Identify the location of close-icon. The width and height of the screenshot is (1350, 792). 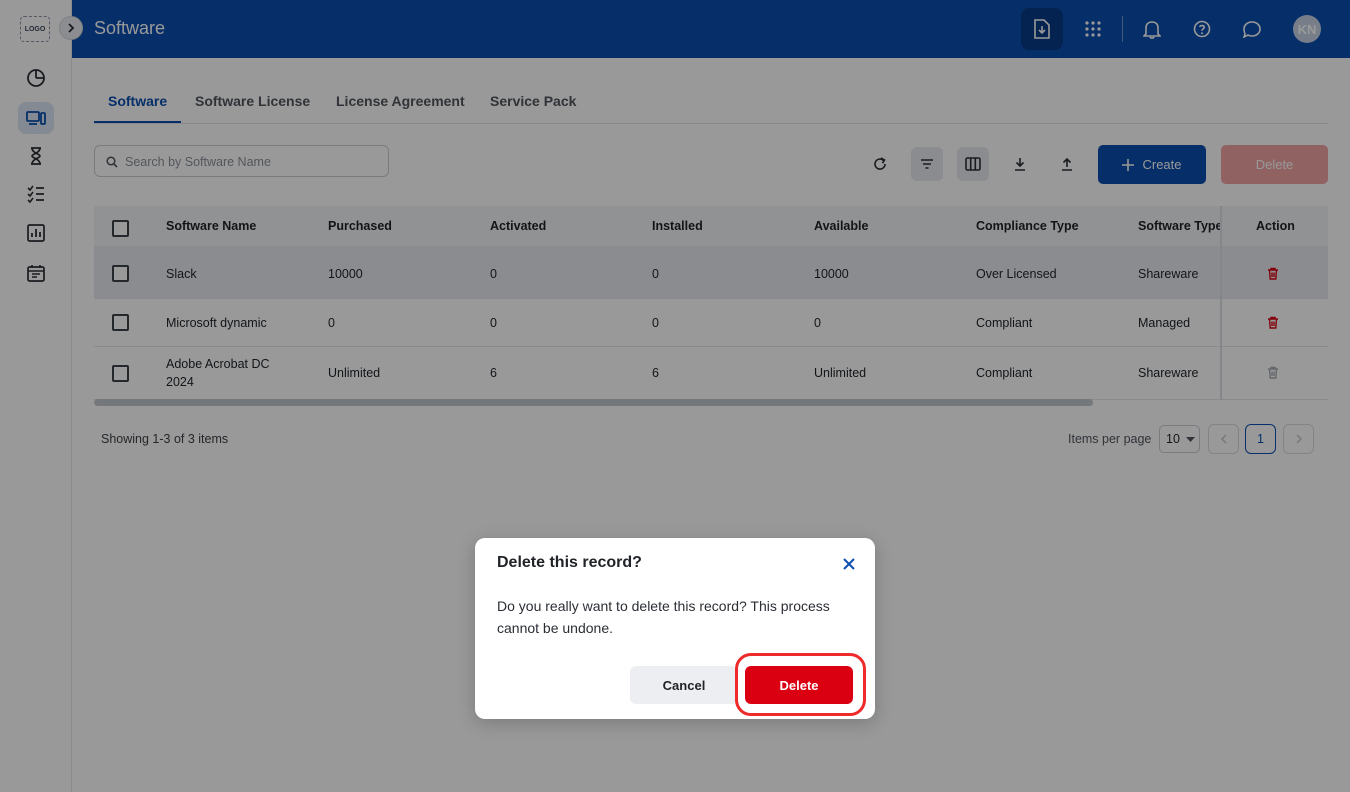
(849, 564).